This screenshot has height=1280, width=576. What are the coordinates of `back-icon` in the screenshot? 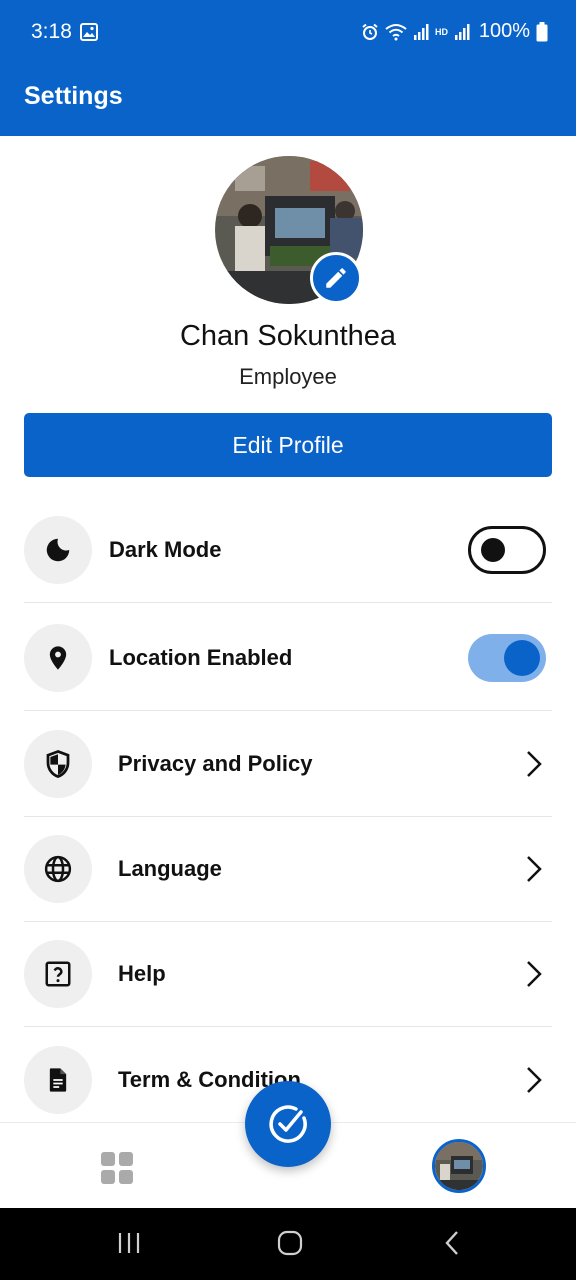 It's located at (453, 1243).